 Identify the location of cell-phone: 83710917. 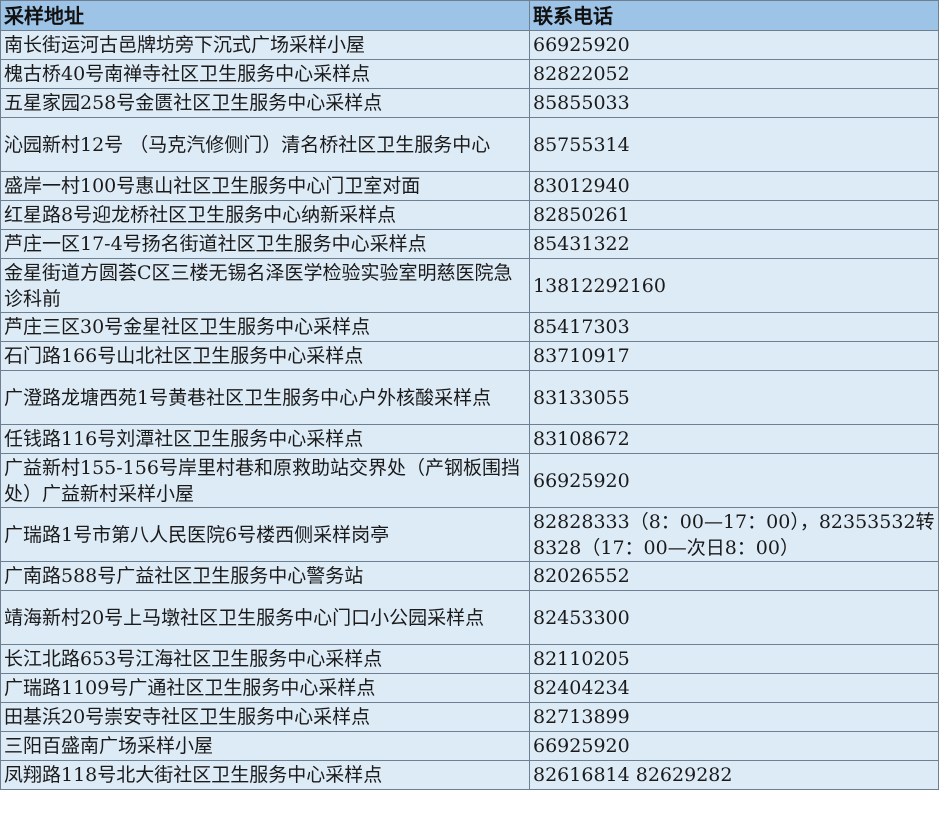
(734, 356).